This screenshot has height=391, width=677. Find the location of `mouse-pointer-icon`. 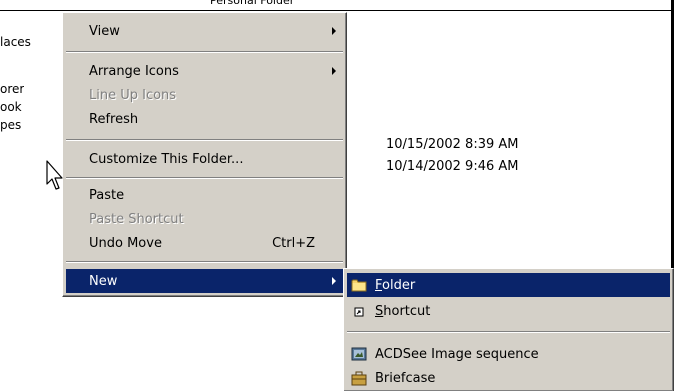

mouse-pointer-icon is located at coordinates (54, 175).